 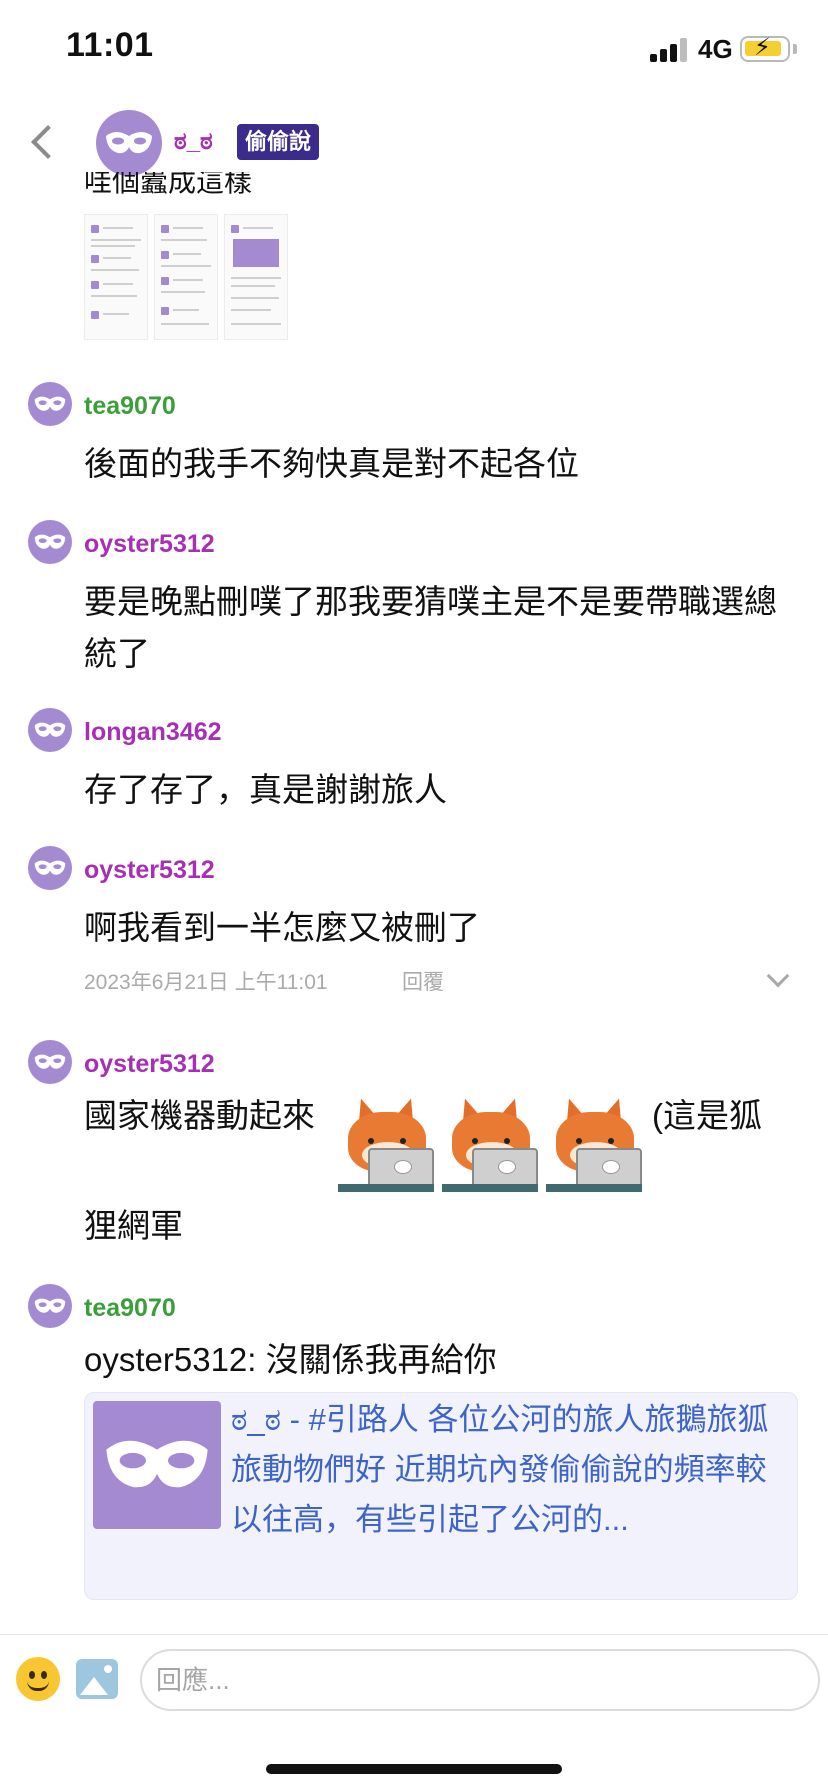 I want to click on message-text: 國家機器動起來, so click(x=199, y=1115).